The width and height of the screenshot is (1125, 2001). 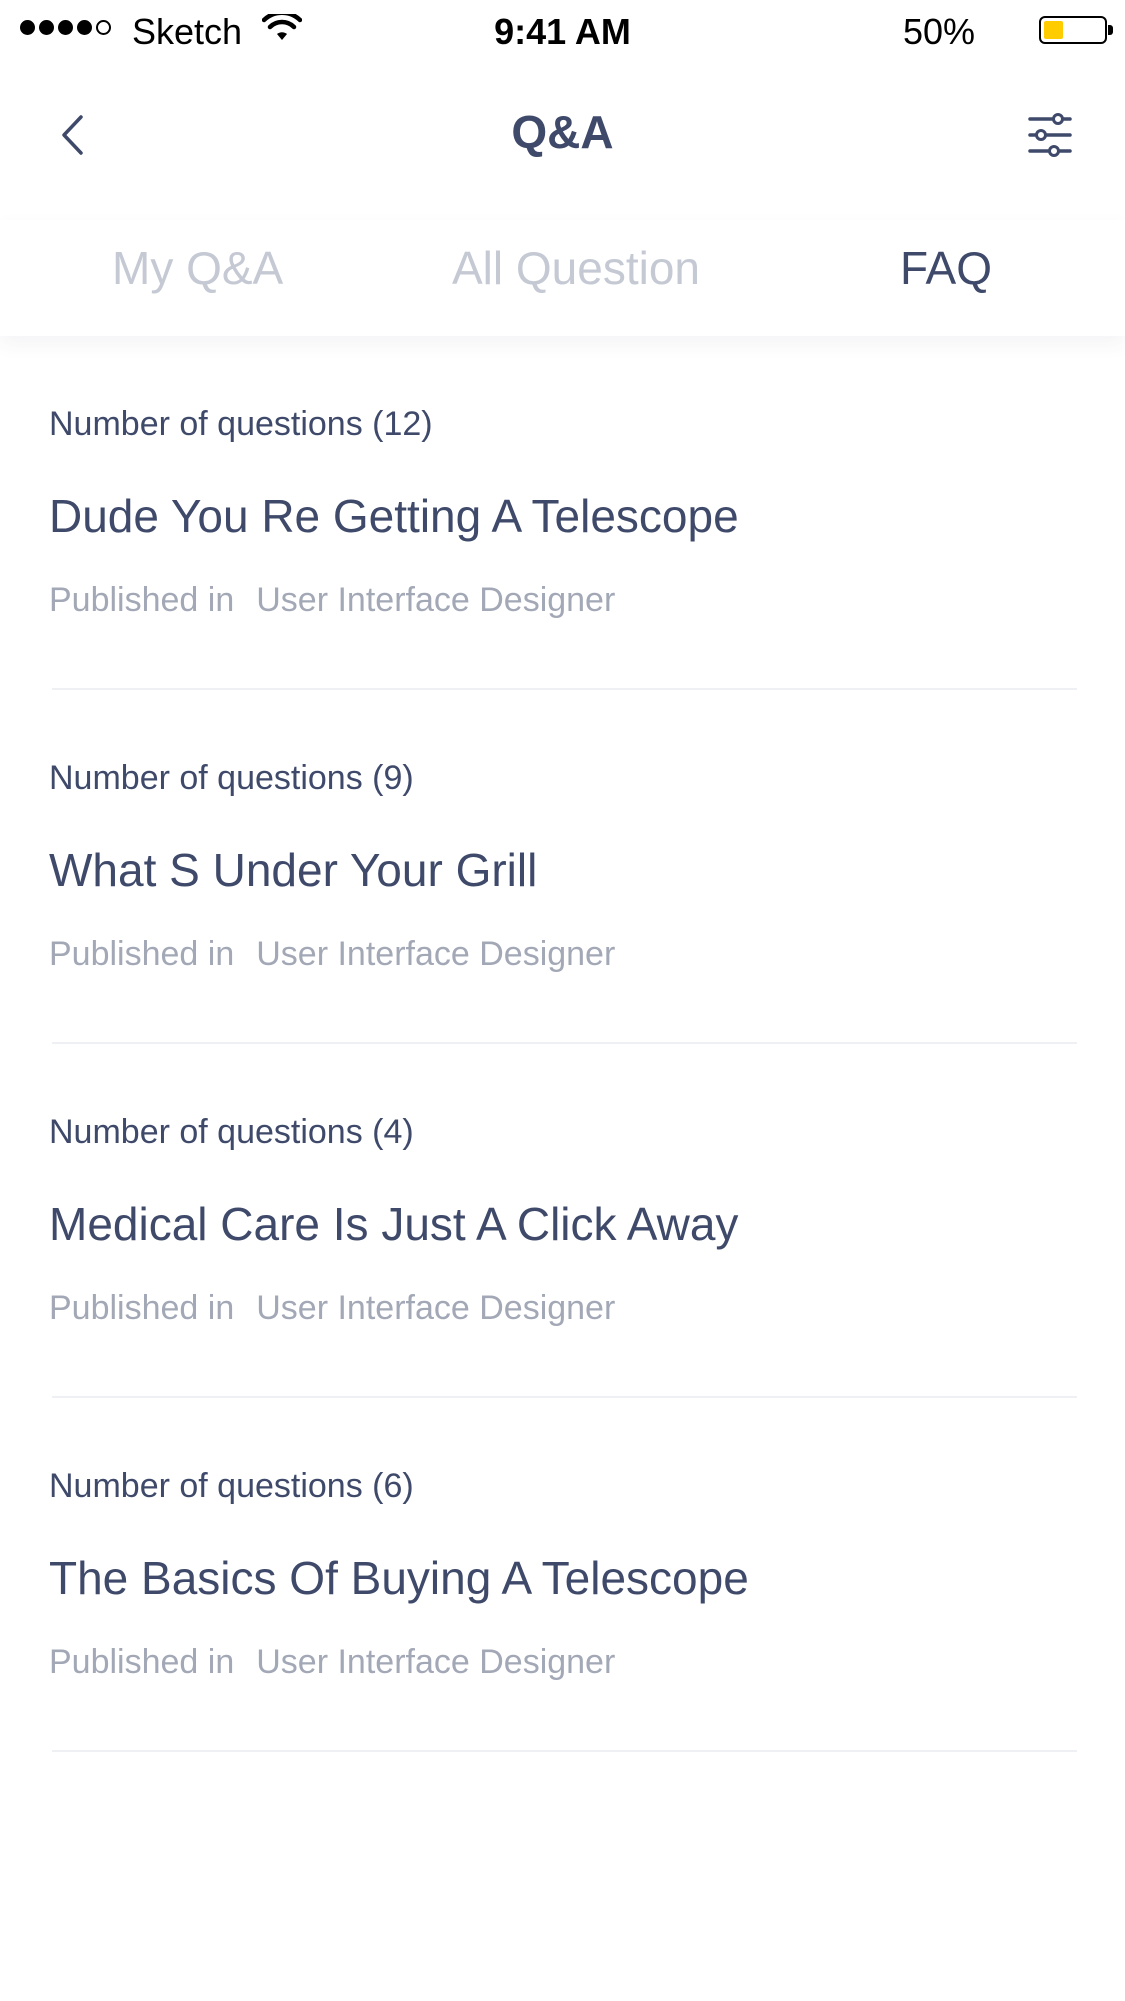 I want to click on tab-my-qa: My Q&A, so click(x=197, y=268).